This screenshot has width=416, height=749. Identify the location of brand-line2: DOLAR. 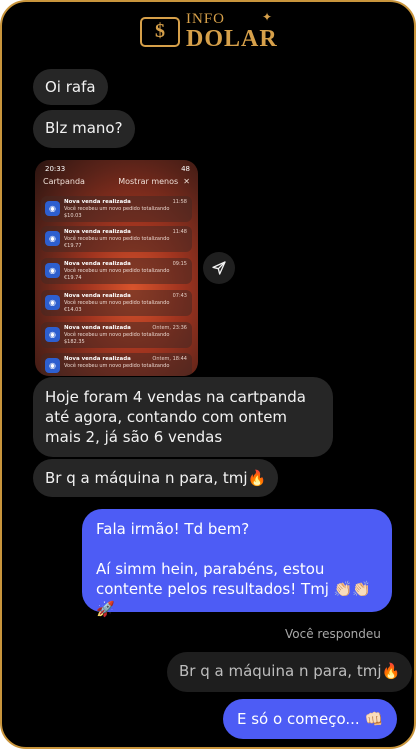
(232, 39).